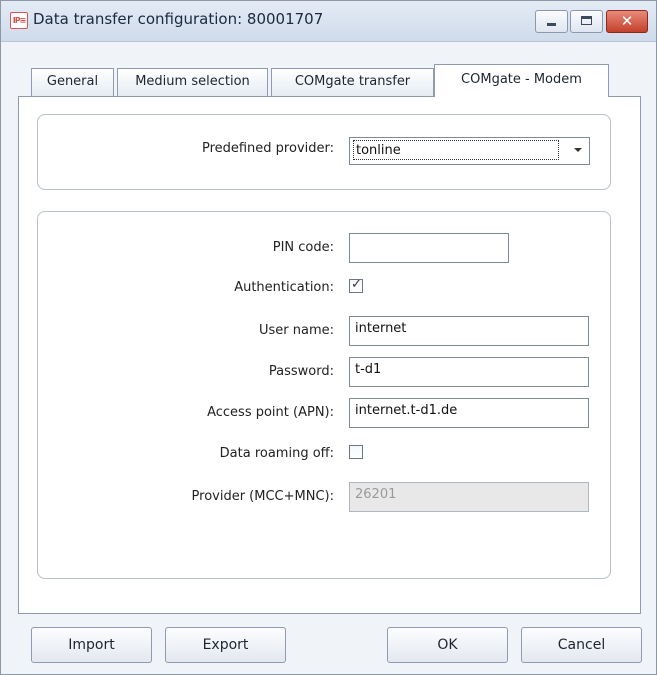 This screenshot has width=657, height=675. What do you see at coordinates (469, 413) in the screenshot?
I see `apn-field: internet.t-d1.de` at bounding box center [469, 413].